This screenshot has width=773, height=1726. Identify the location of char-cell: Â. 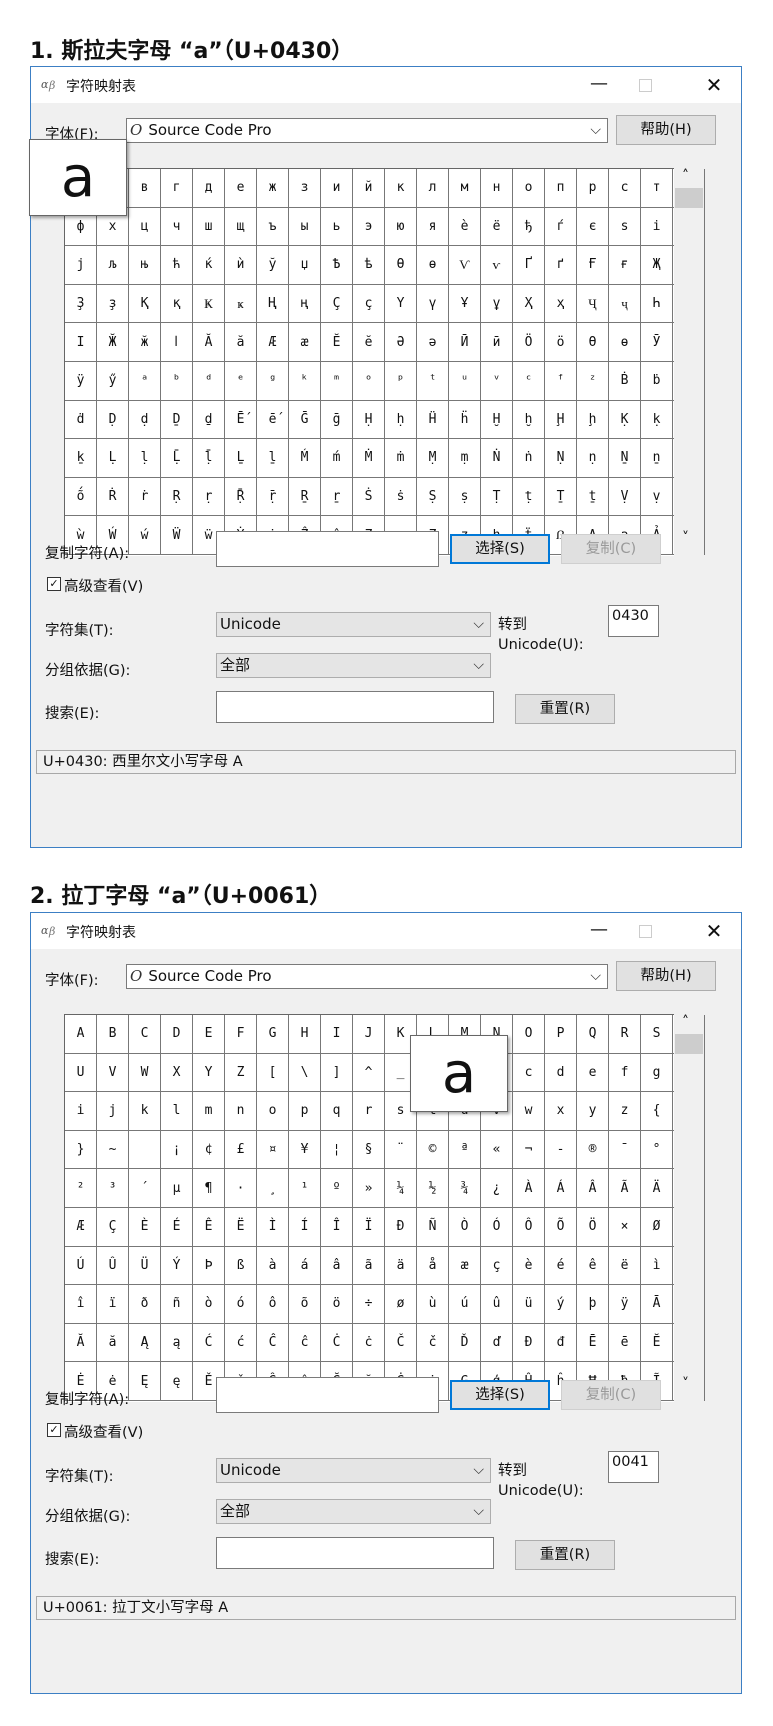
(593, 1188).